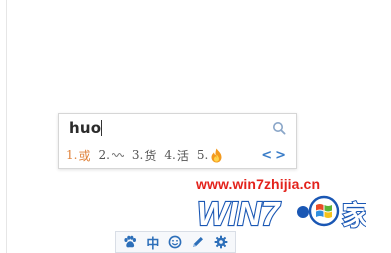 This screenshot has width=391, height=253. I want to click on ime-candidate-window: huo 1. 或 2. 3. 货 4. 活 5. < >, so click(177, 141).